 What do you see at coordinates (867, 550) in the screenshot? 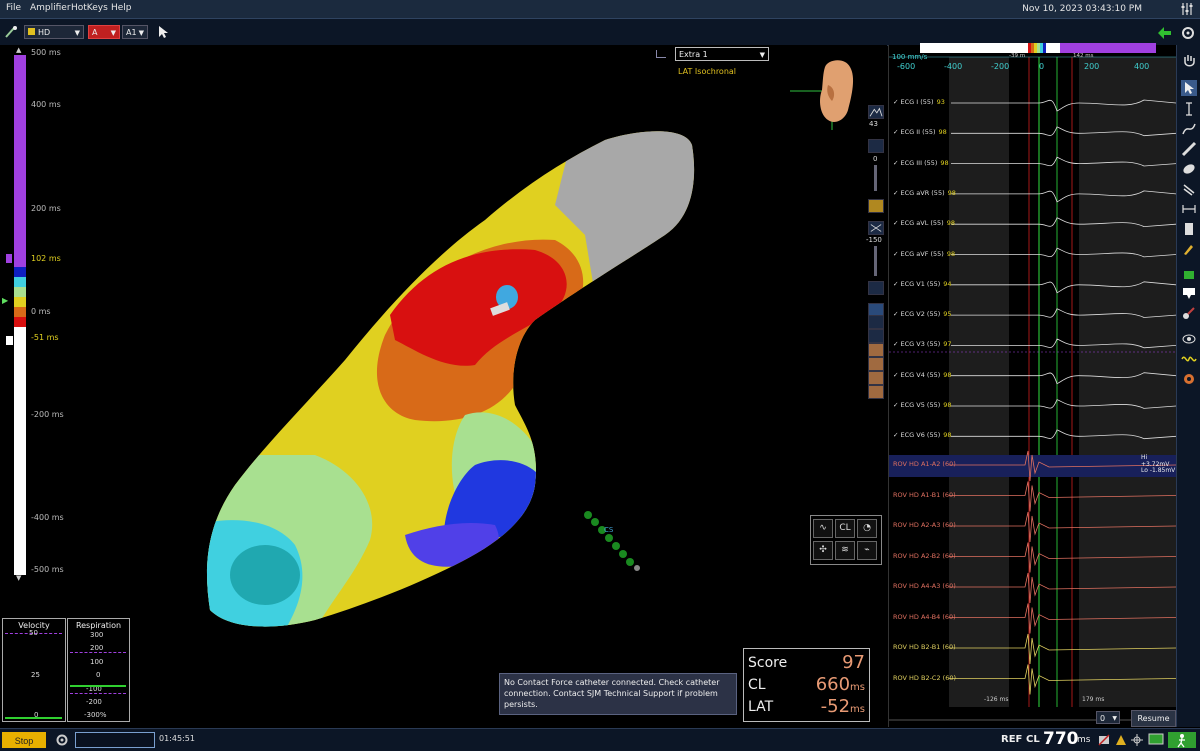
I see `catheter-tool-icon: ⌁` at bounding box center [867, 550].